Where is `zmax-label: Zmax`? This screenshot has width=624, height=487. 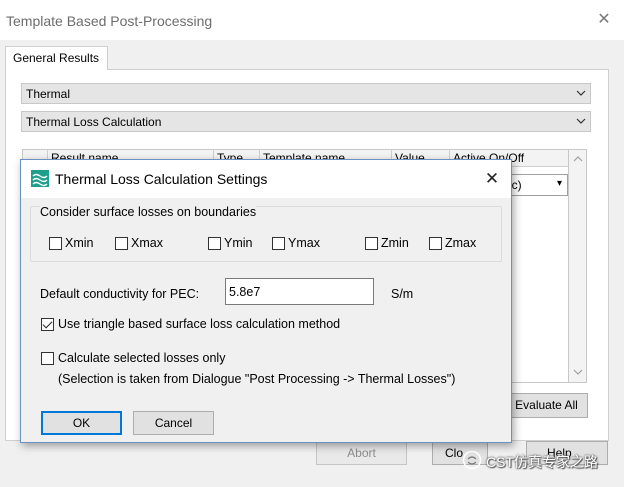 zmax-label: Zmax is located at coordinates (461, 243).